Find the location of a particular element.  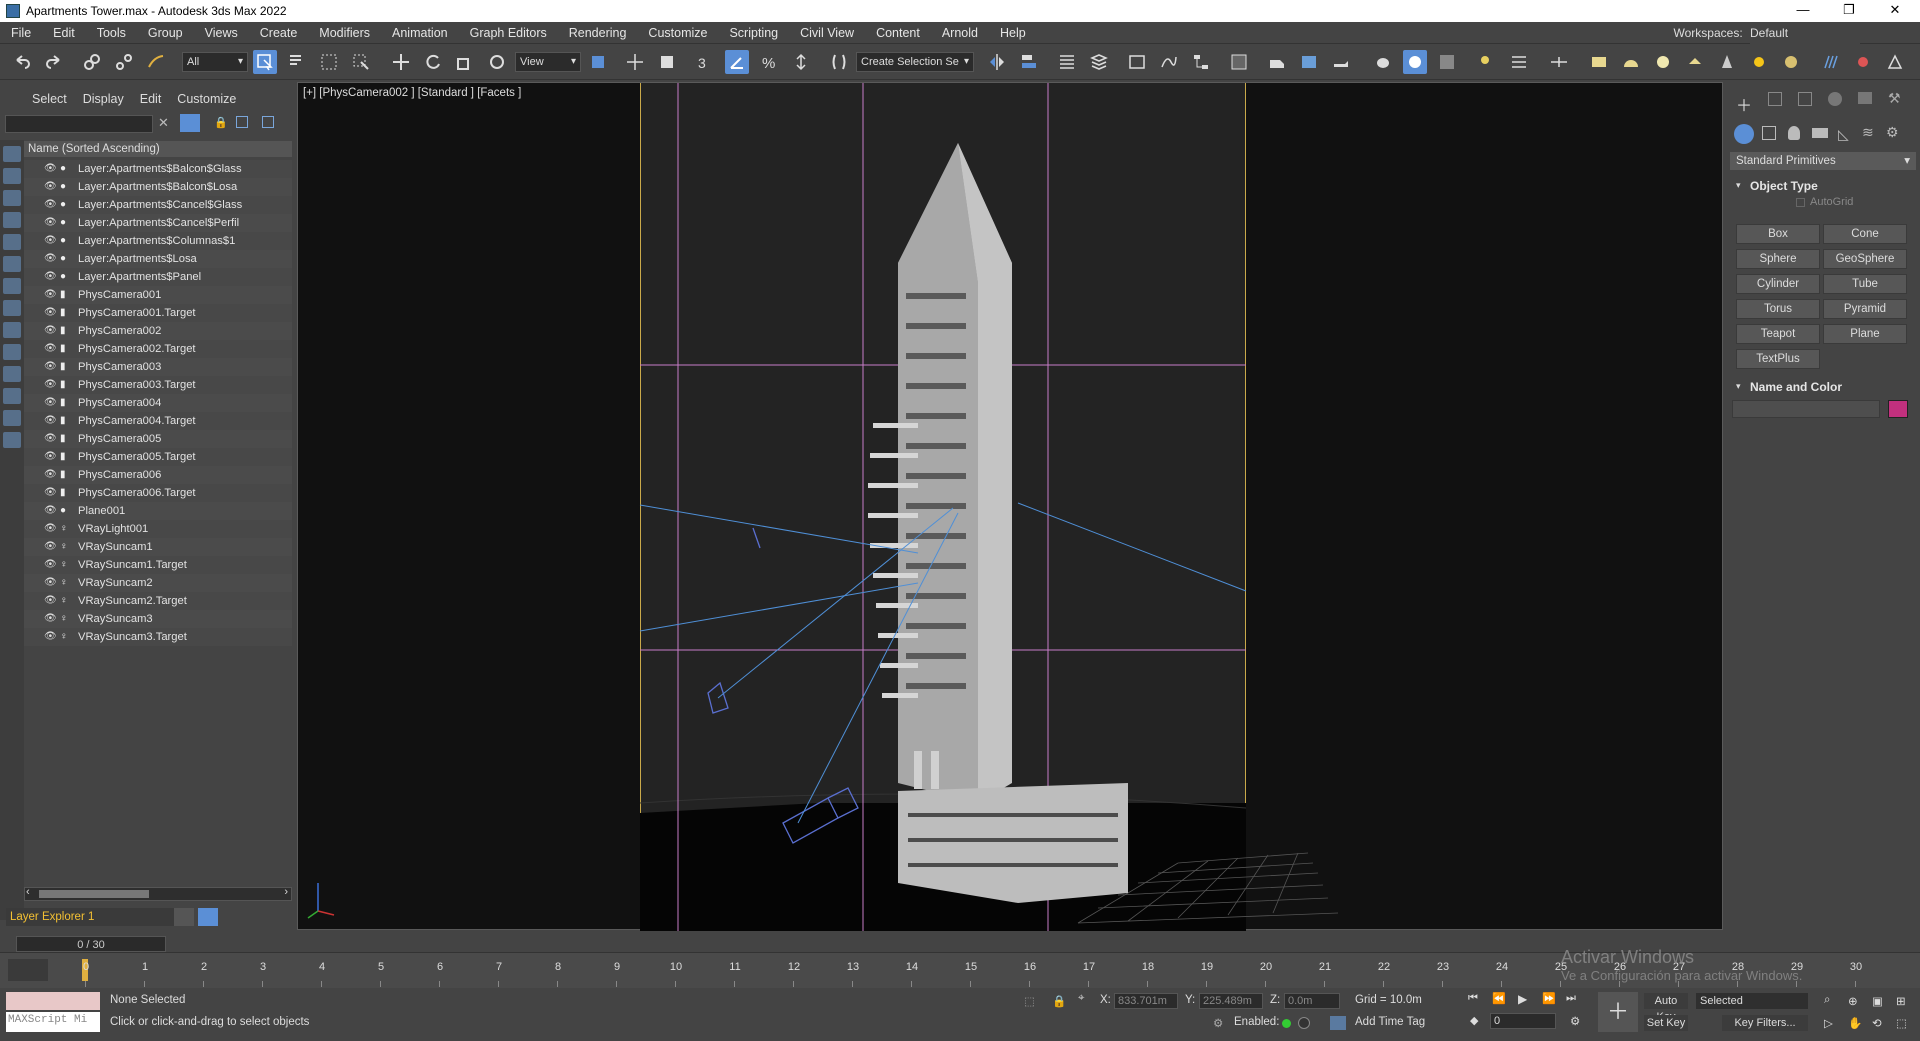

isolate-icon: ⬚ is located at coordinates (1029, 1001).